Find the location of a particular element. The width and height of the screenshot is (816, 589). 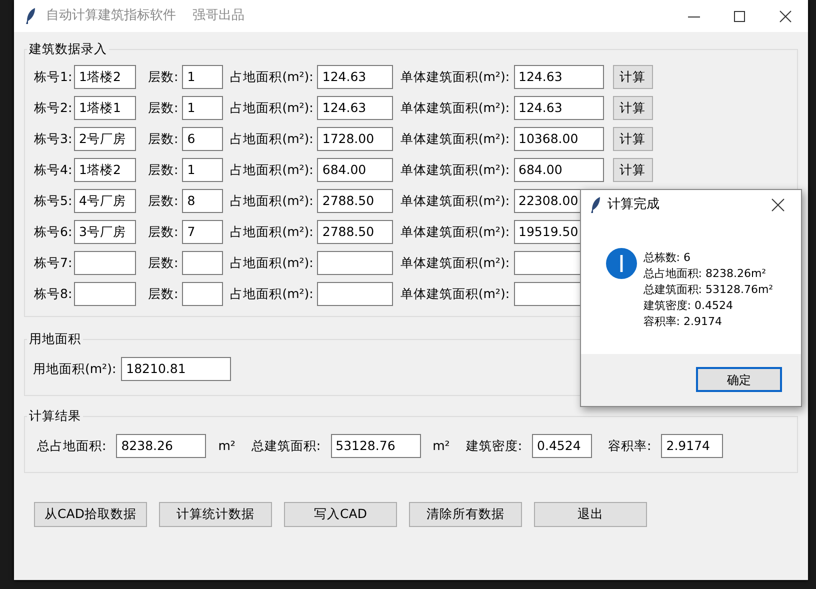

result-field: 8238.26 is located at coordinates (161, 446).